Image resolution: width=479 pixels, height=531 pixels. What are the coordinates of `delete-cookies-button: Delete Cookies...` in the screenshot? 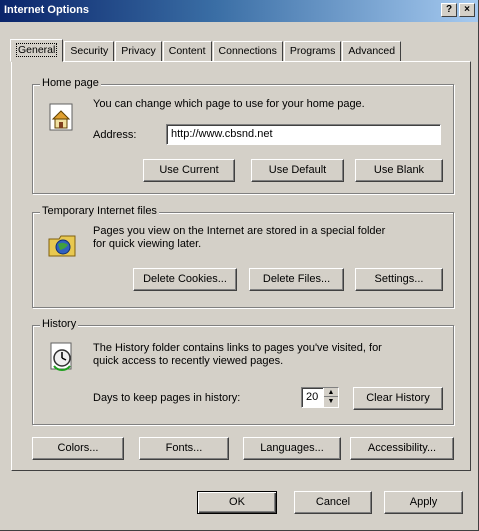 It's located at (185, 279).